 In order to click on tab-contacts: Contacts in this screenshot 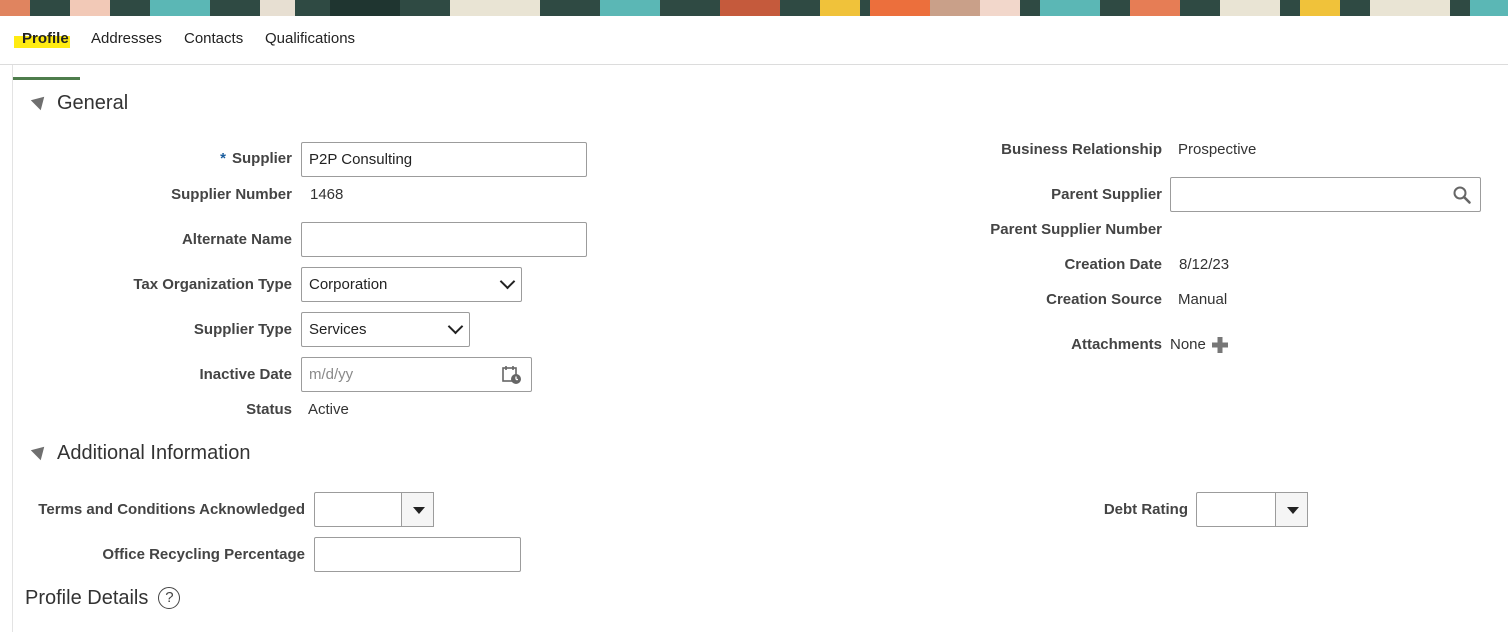, I will do `click(213, 38)`.